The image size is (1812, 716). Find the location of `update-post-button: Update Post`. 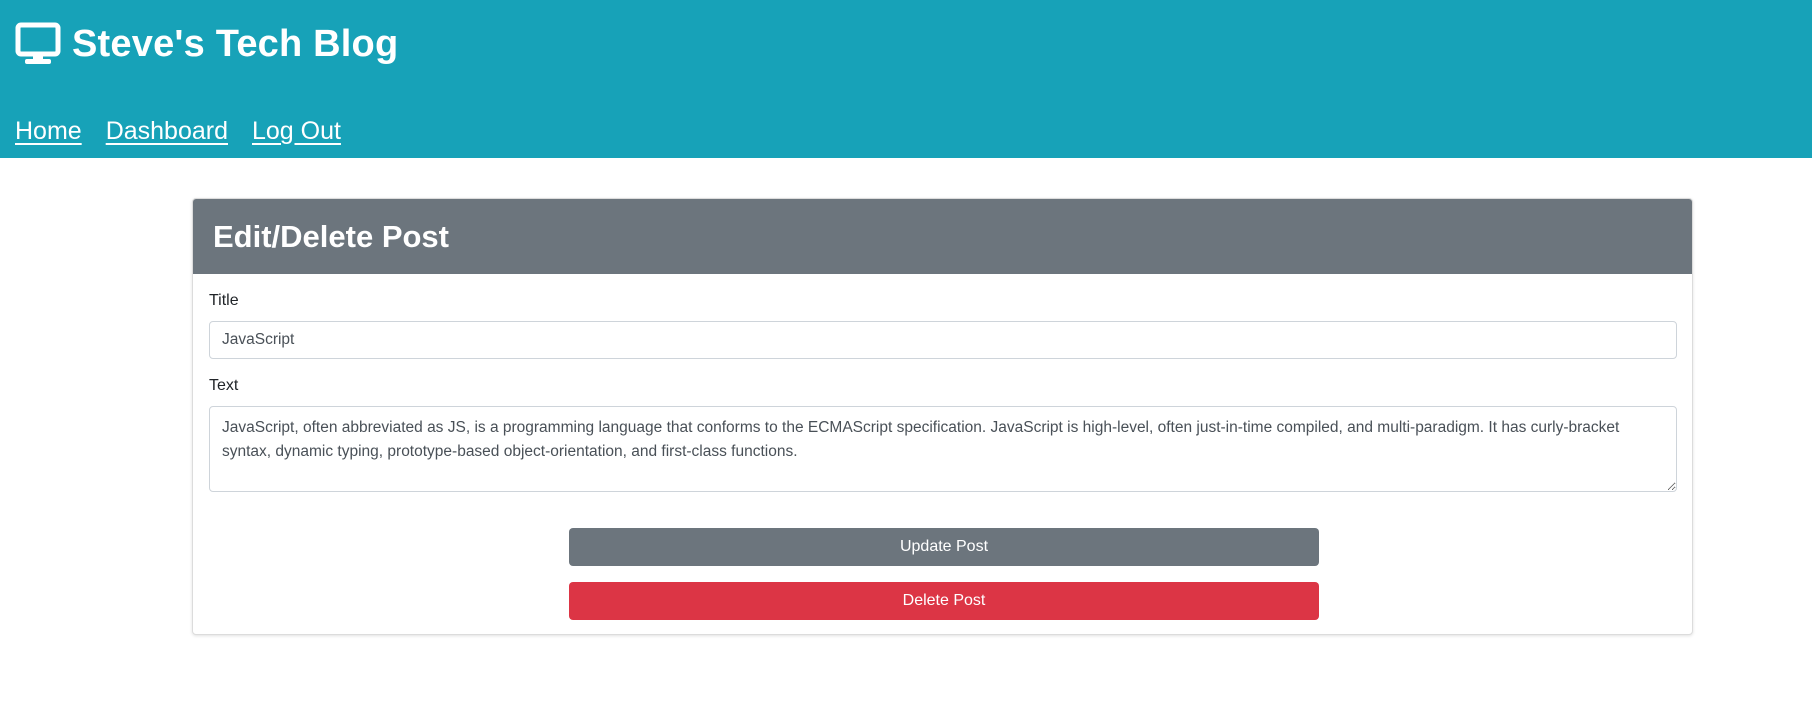

update-post-button: Update Post is located at coordinates (944, 547).